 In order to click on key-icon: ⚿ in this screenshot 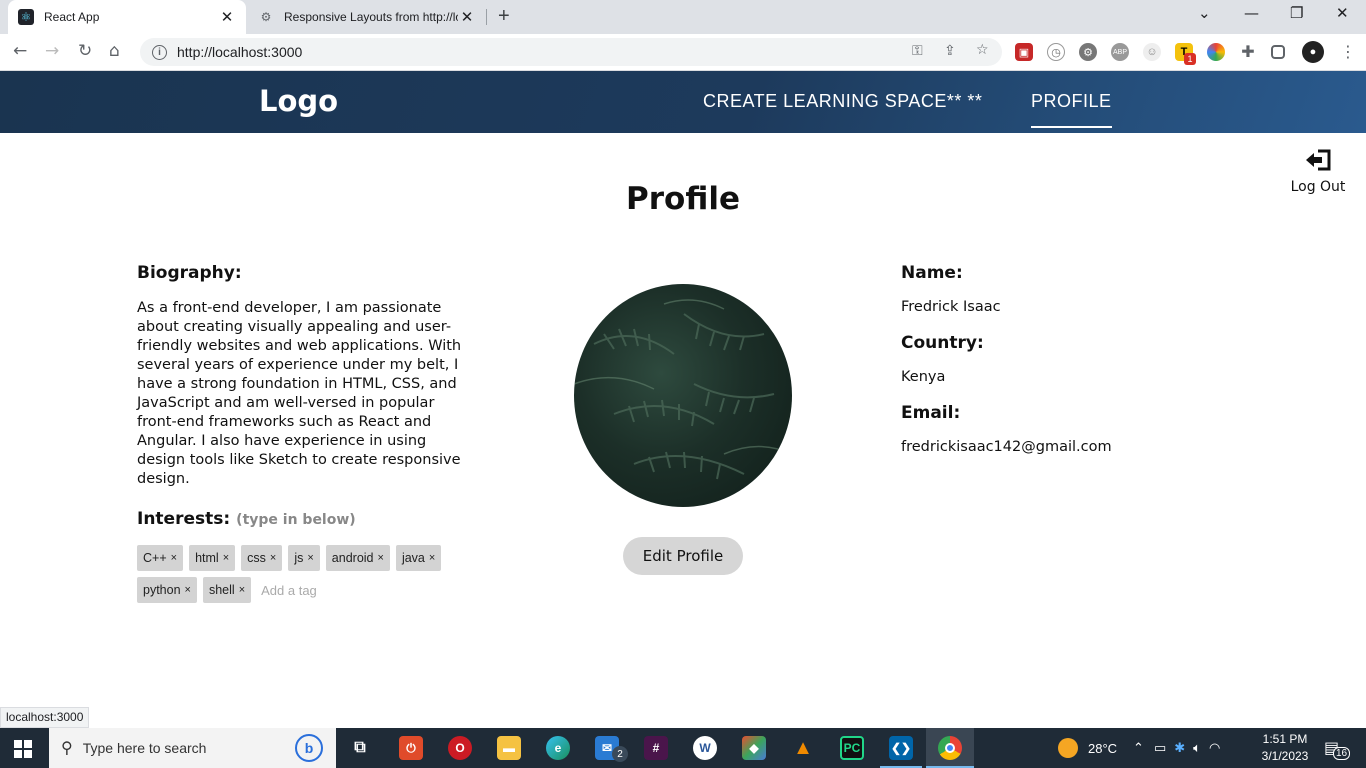, I will do `click(917, 51)`.